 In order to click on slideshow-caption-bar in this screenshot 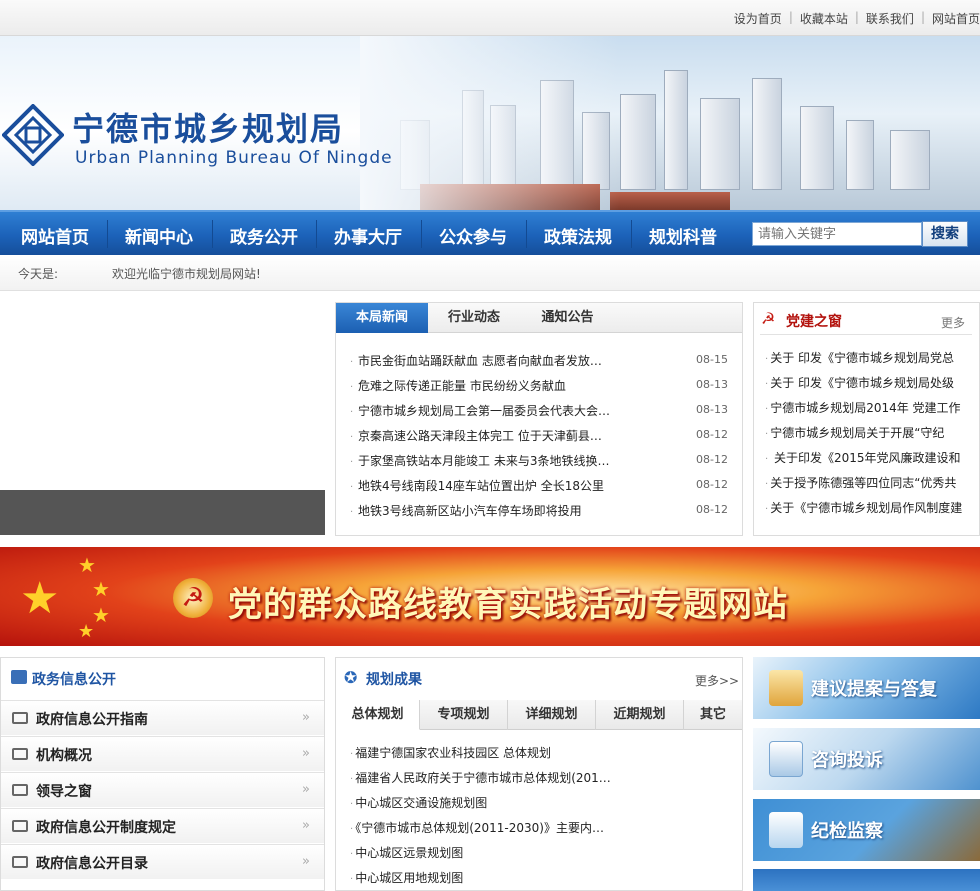, I will do `click(162, 512)`.